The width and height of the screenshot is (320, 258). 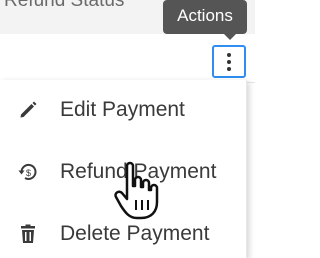 I want to click on actions-button, so click(x=229, y=61).